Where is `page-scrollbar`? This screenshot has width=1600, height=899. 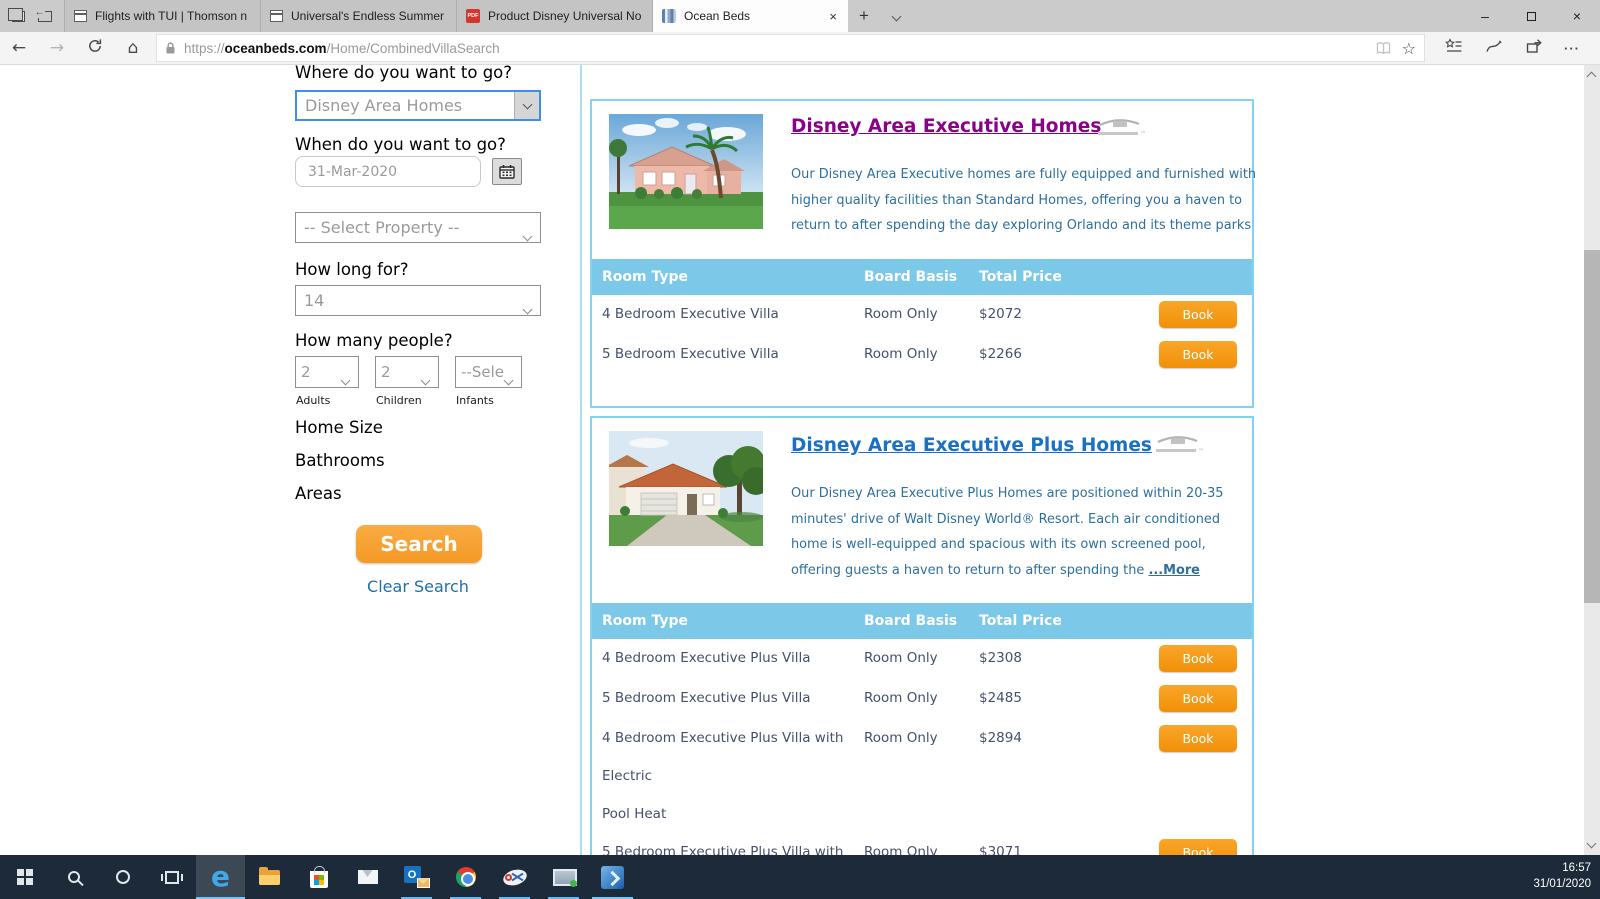
page-scrollbar is located at coordinates (1592, 460).